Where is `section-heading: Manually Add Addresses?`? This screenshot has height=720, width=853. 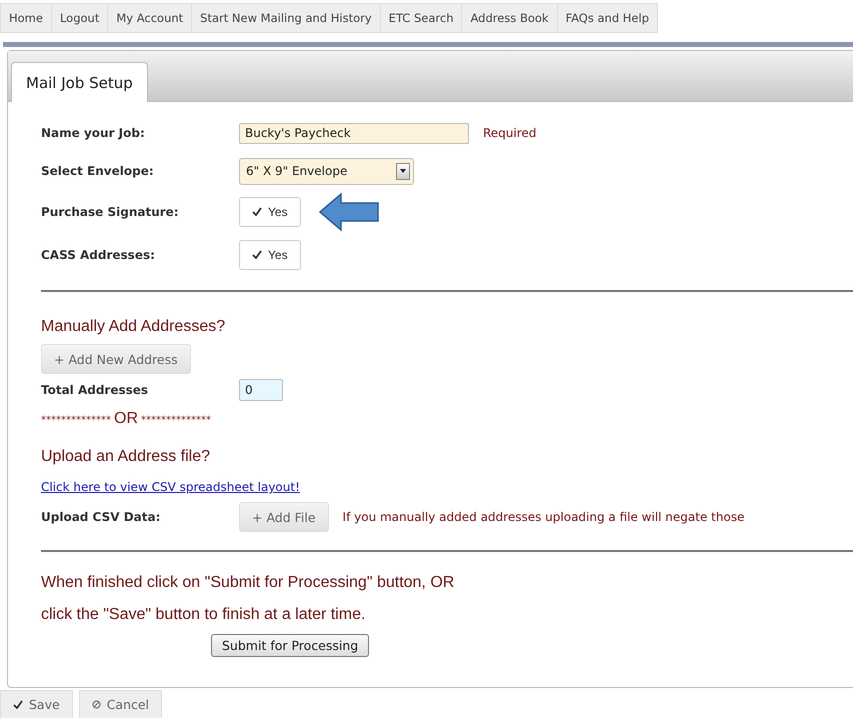
section-heading: Manually Add Addresses? is located at coordinates (133, 327).